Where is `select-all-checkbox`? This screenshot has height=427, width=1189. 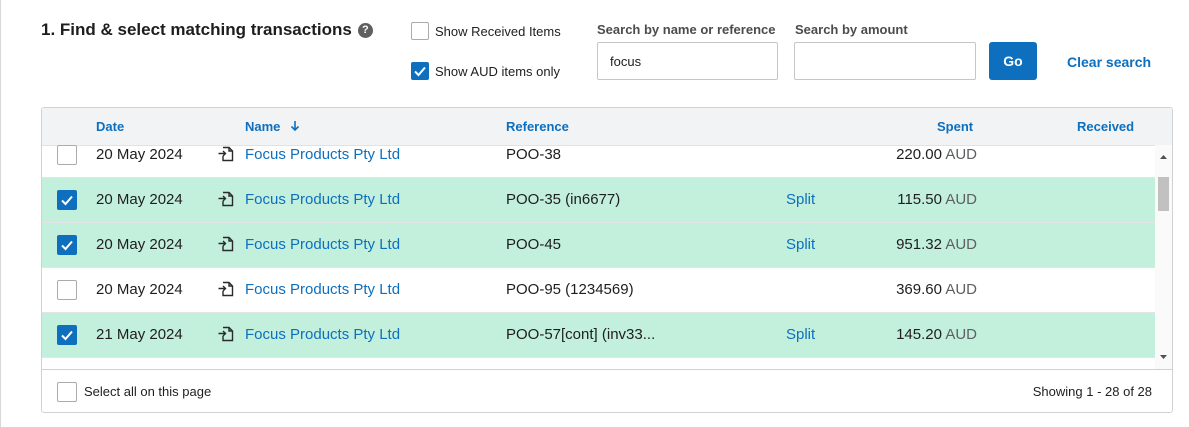 select-all-checkbox is located at coordinates (67, 392).